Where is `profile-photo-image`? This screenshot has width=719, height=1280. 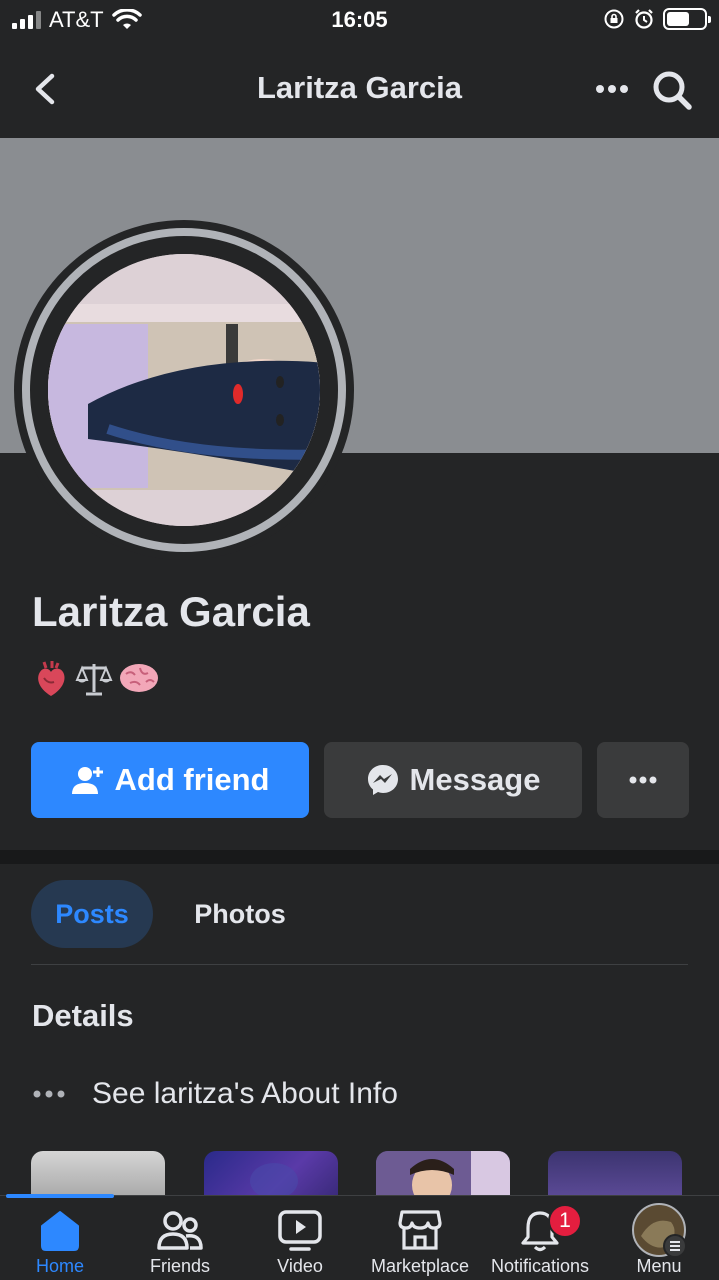 profile-photo-image is located at coordinates (184, 390).